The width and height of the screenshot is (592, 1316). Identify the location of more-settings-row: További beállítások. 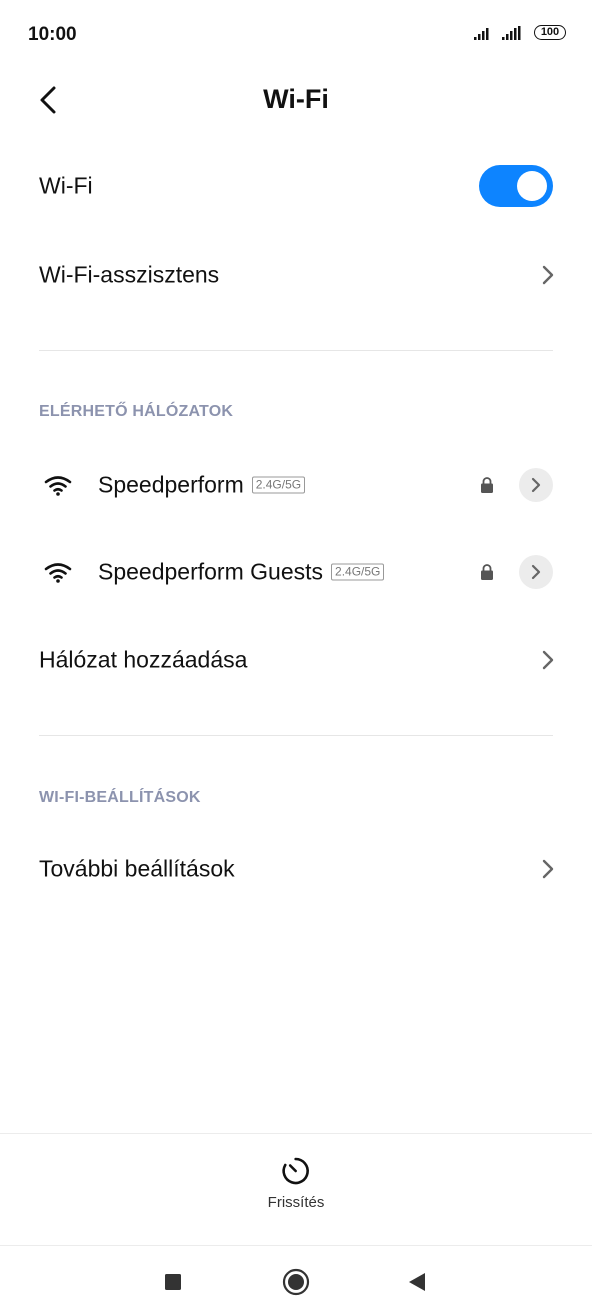
(296, 869).